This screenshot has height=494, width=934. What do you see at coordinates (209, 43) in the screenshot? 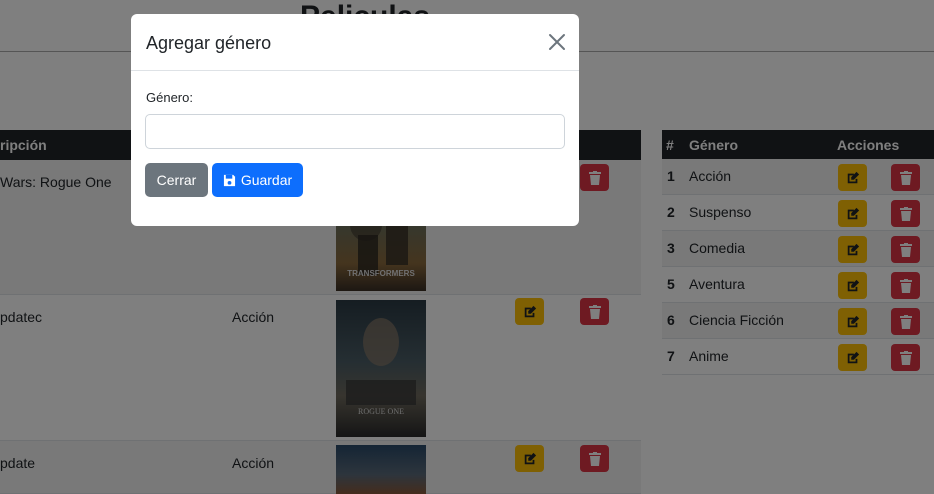
I see `modal-title: Agregar género` at bounding box center [209, 43].